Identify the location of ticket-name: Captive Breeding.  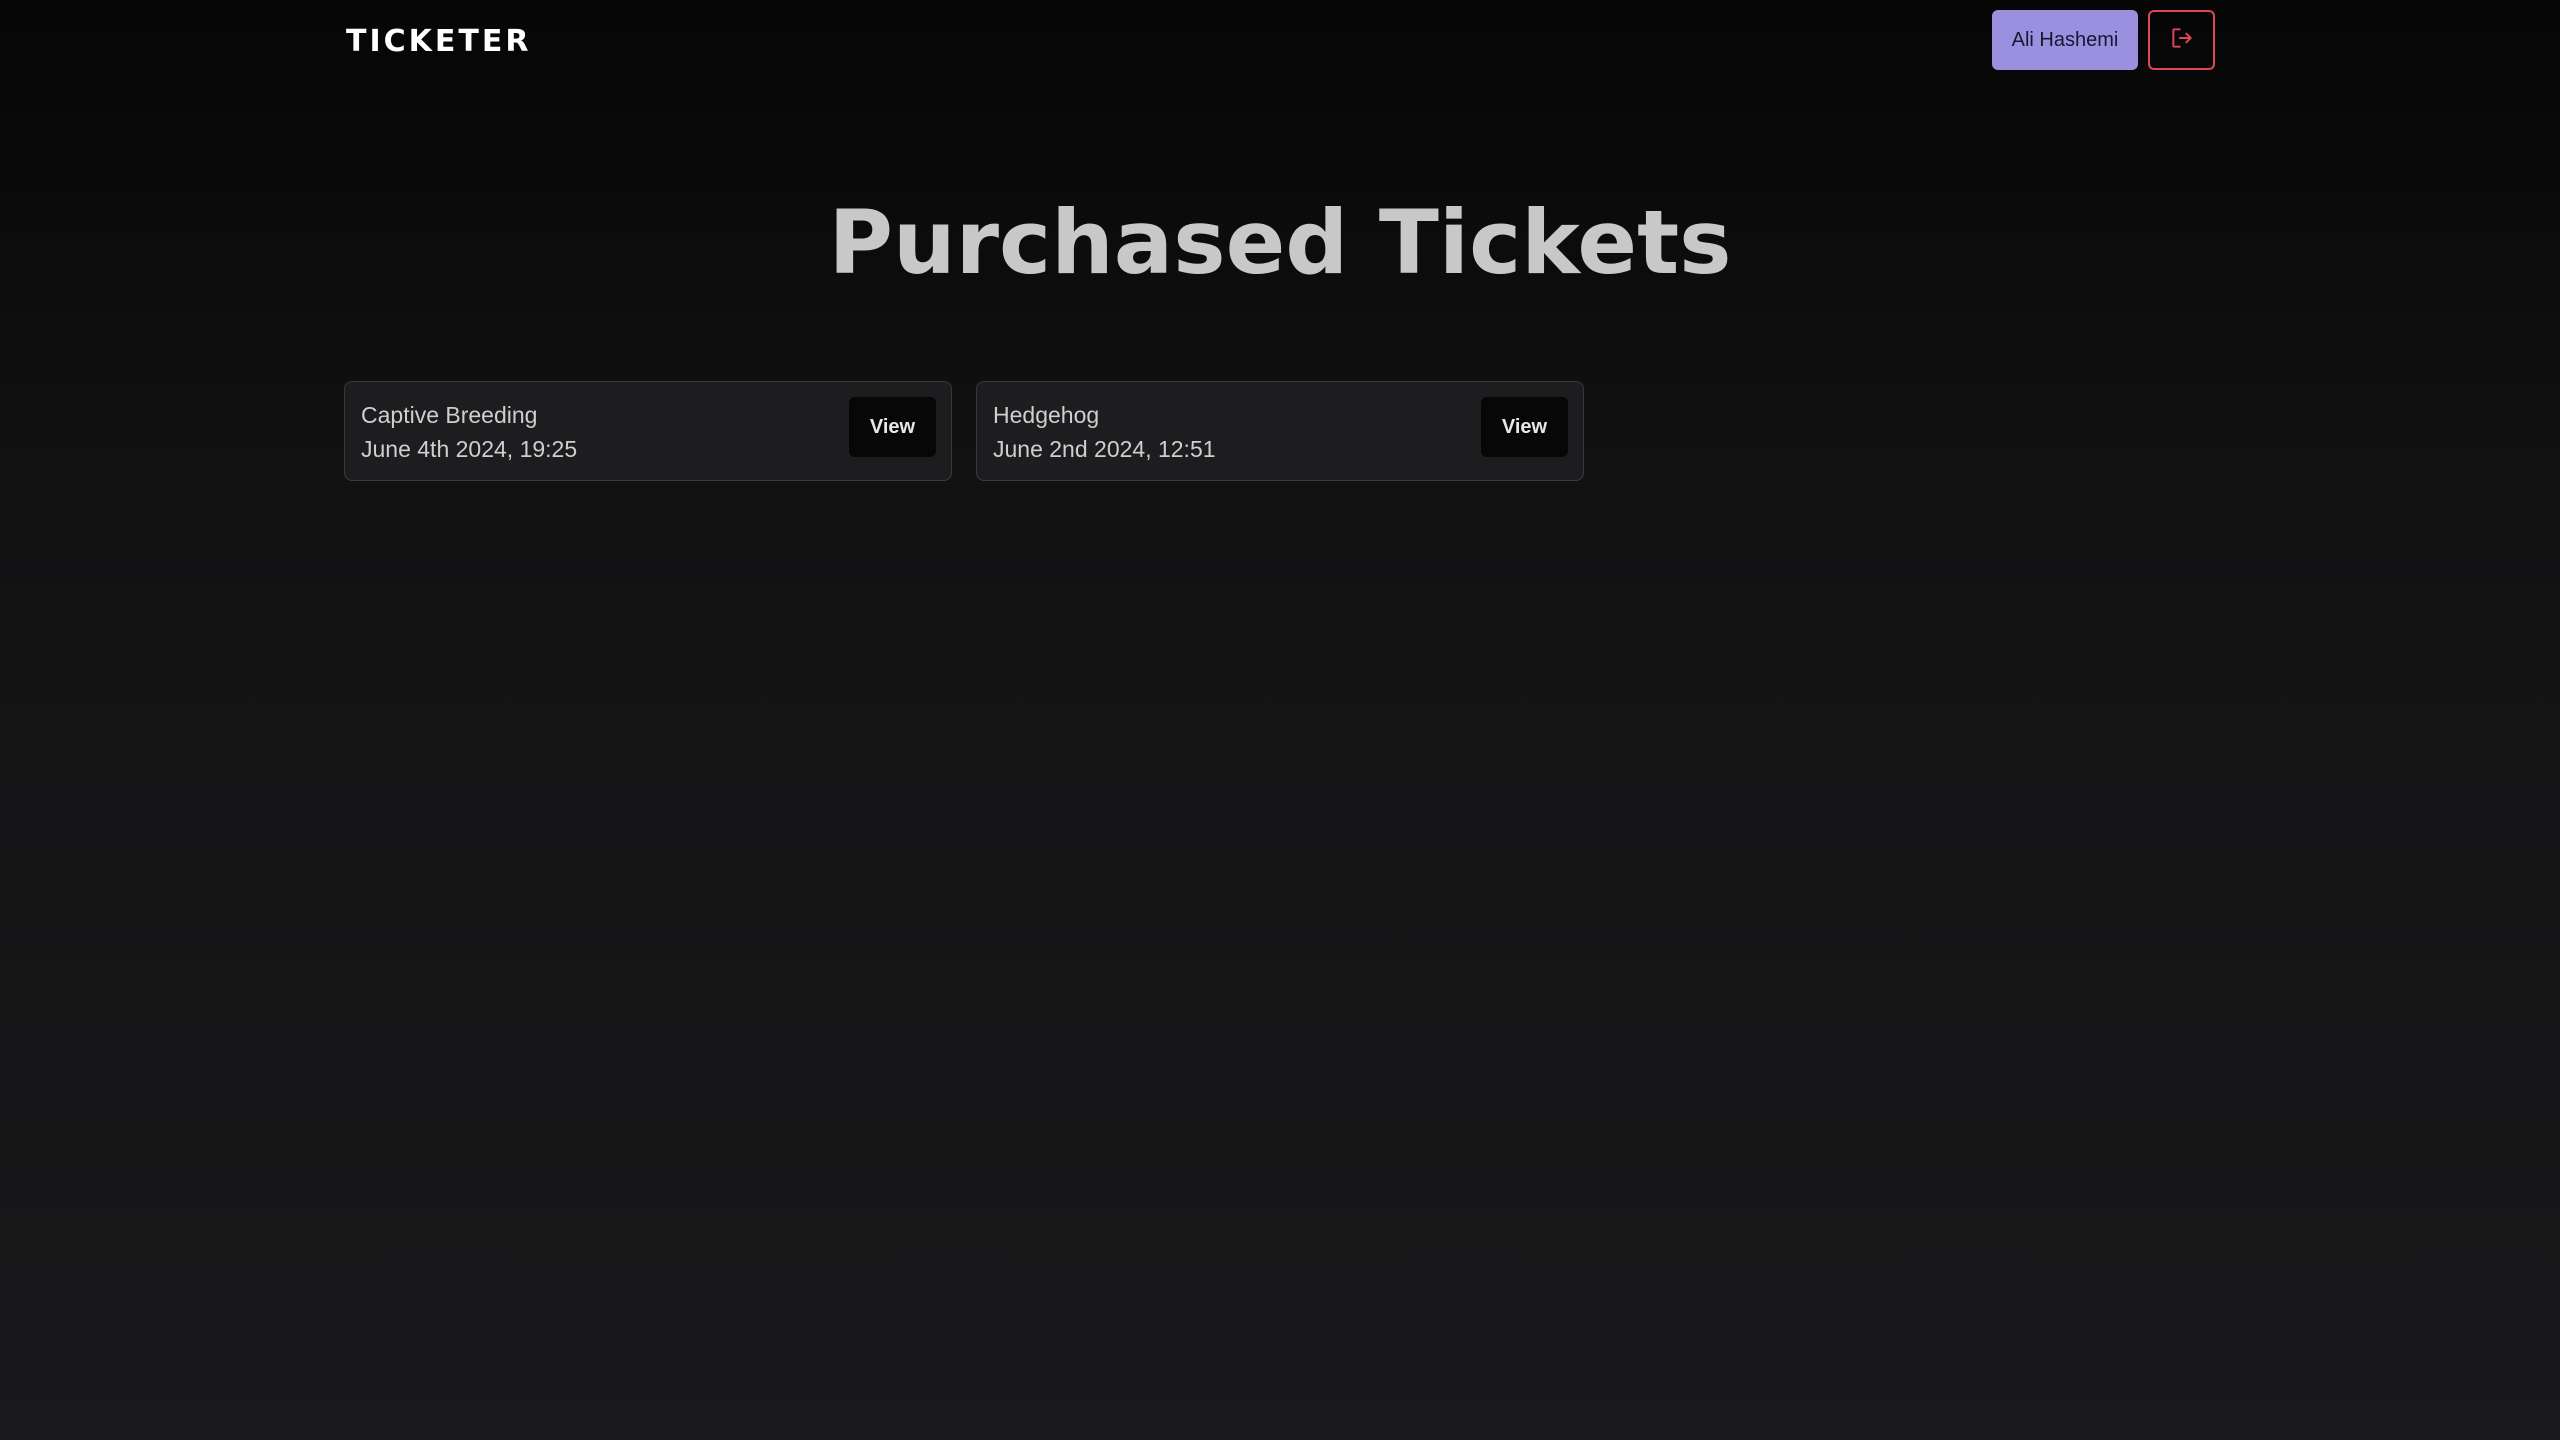
(449, 415).